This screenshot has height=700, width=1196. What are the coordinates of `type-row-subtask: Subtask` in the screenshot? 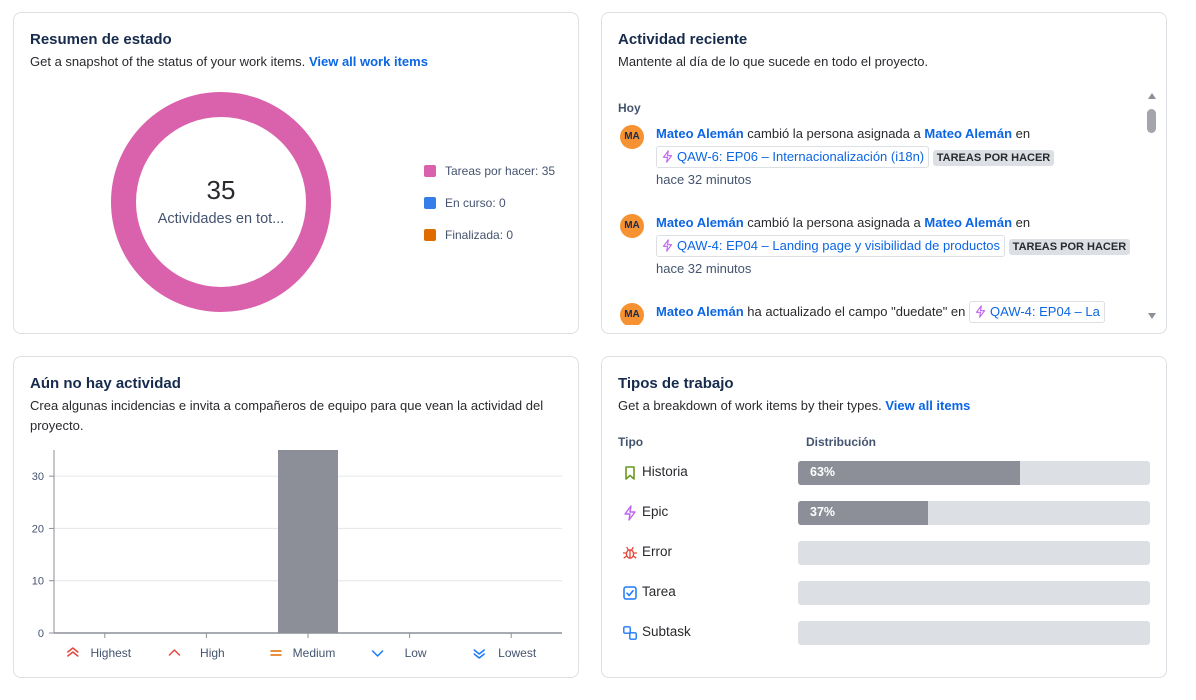 It's located at (885, 633).